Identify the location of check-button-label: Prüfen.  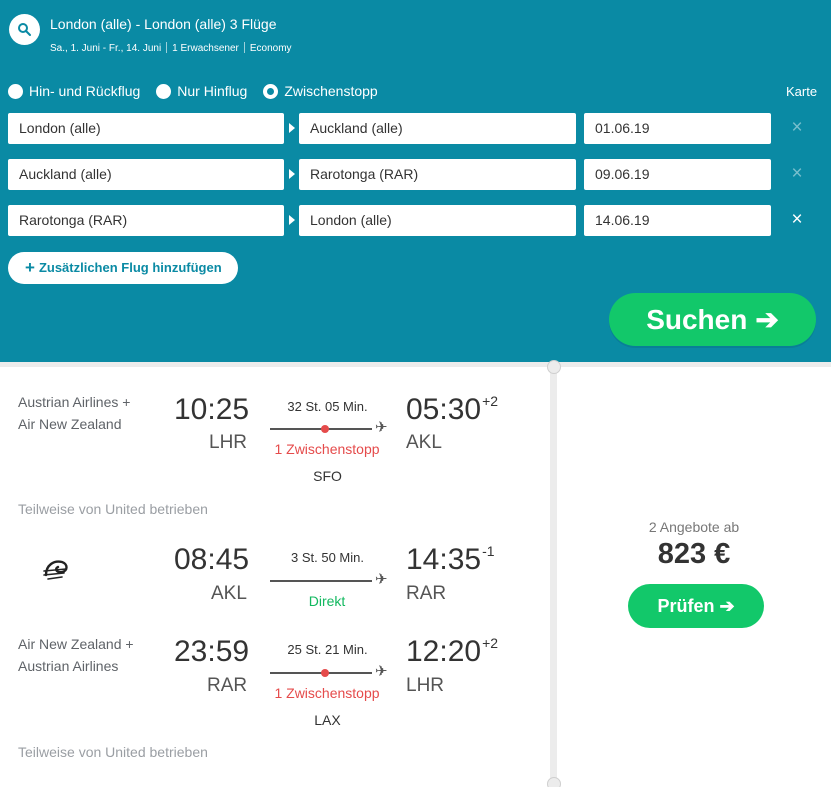
(686, 605).